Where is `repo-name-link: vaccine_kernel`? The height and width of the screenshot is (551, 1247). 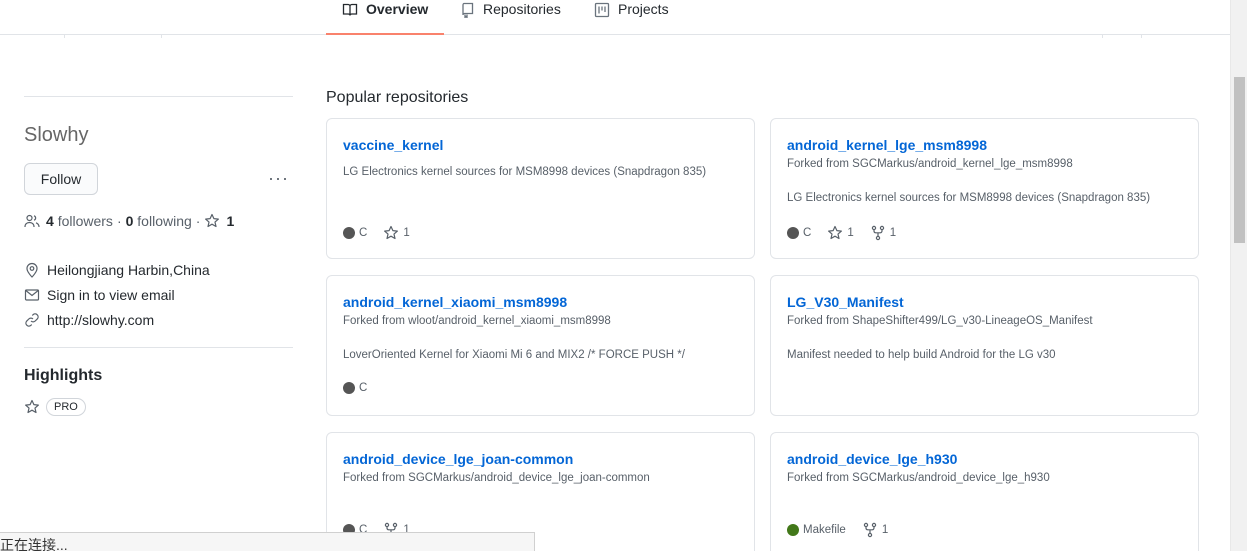 repo-name-link: vaccine_kernel is located at coordinates (393, 145).